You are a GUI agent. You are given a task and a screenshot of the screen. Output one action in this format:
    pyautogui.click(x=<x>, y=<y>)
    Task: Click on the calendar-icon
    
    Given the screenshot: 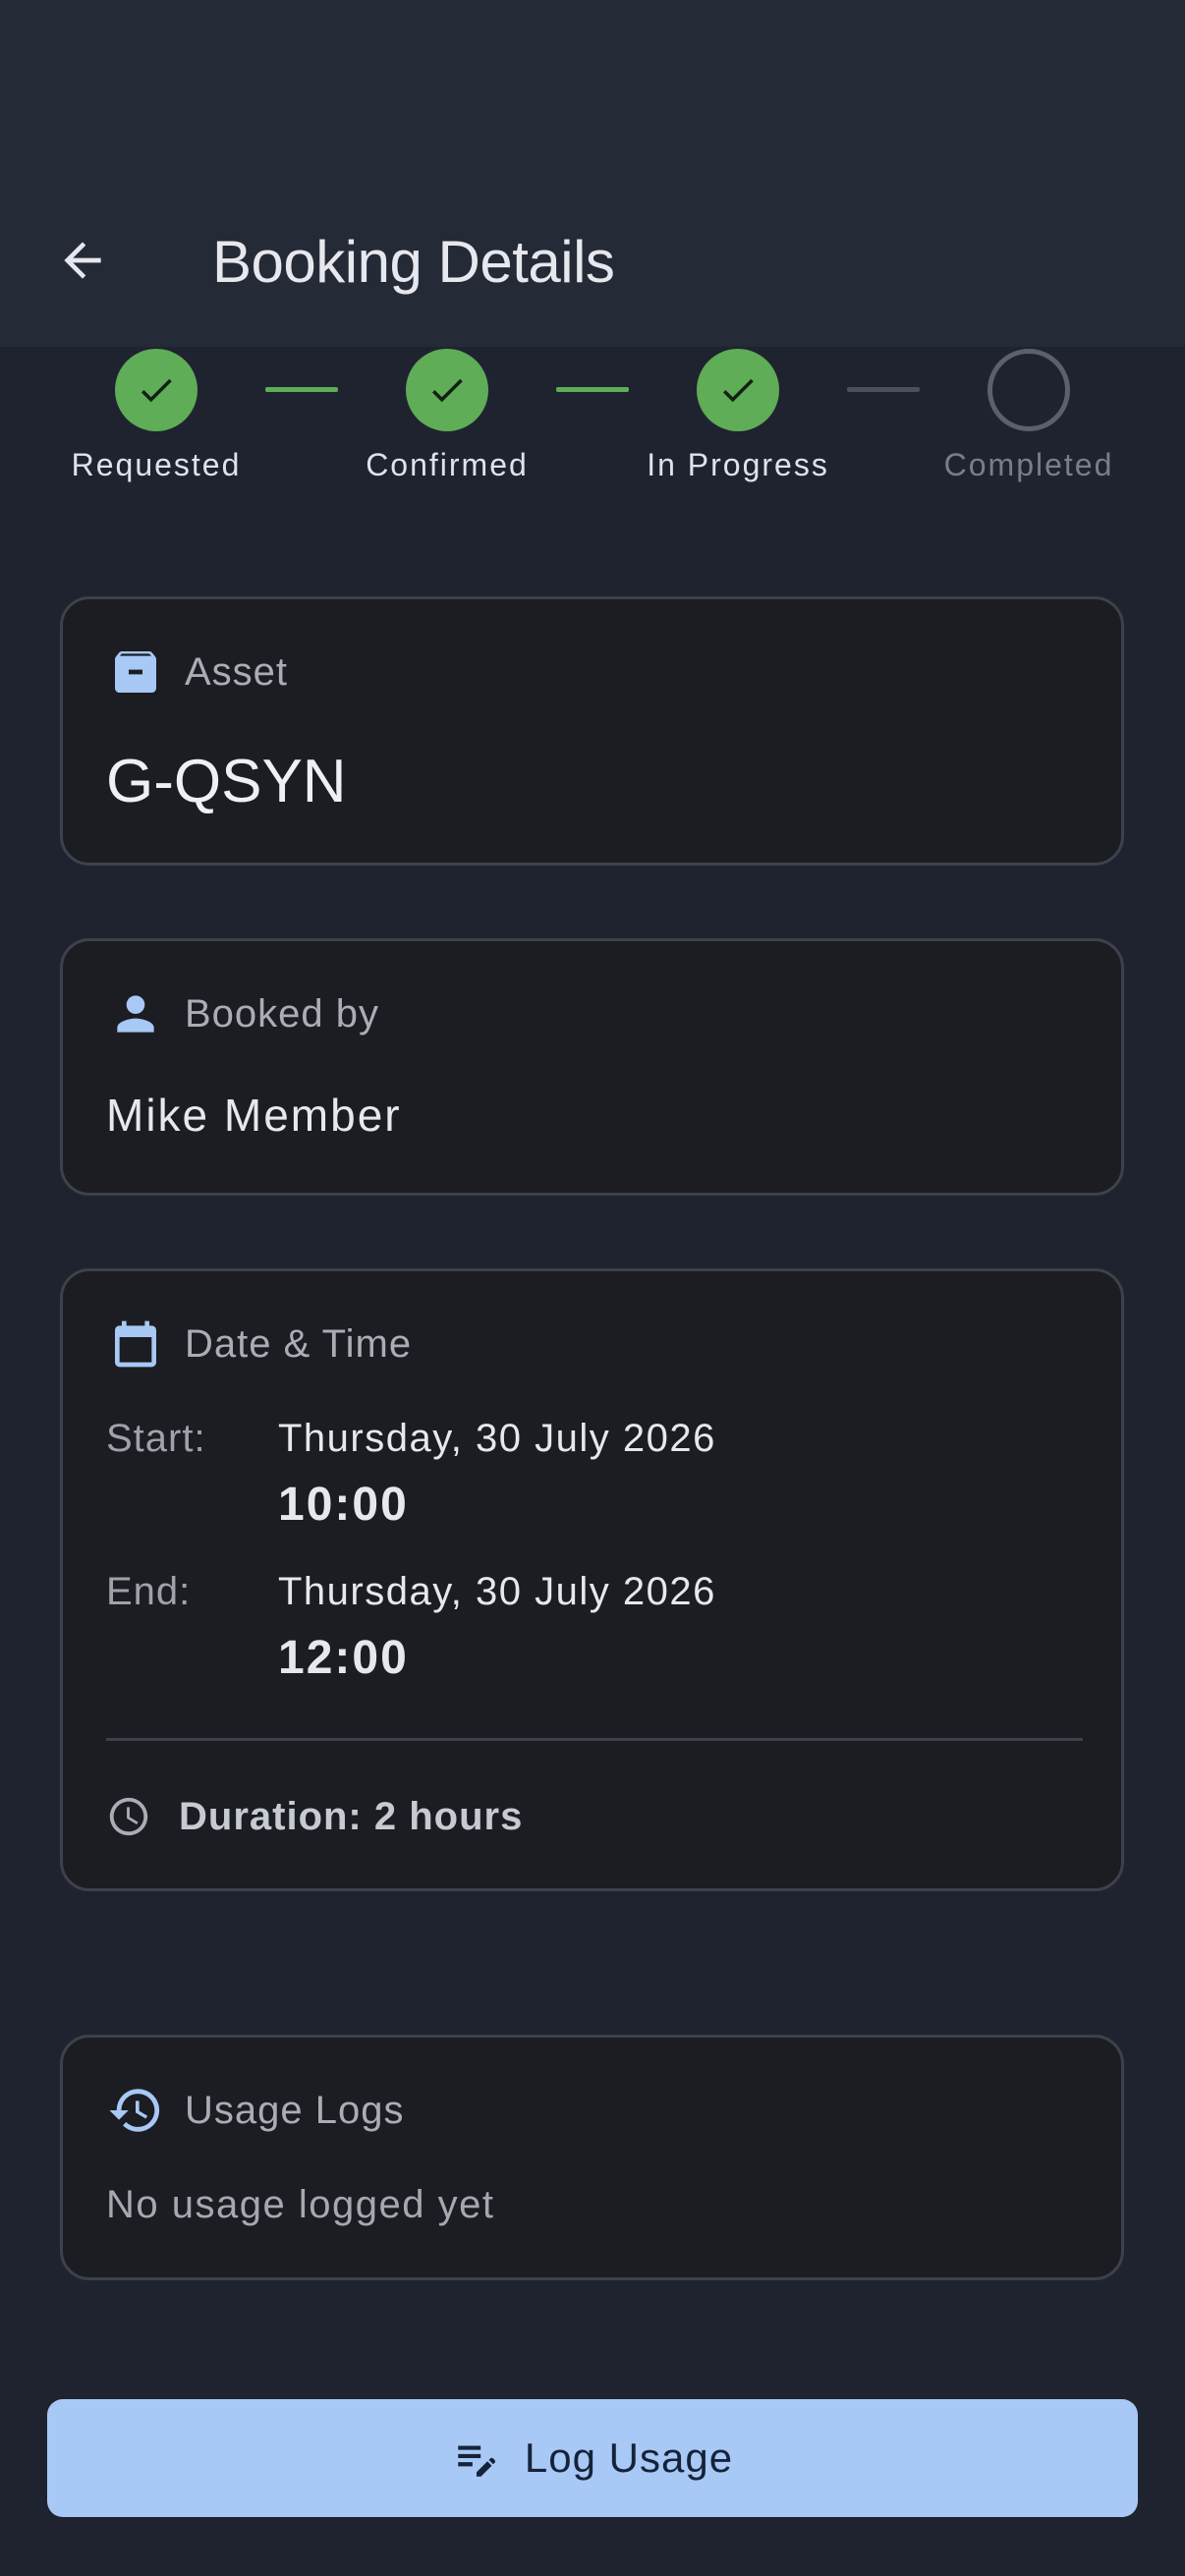 What is the action you would take?
    pyautogui.click(x=136, y=1344)
    